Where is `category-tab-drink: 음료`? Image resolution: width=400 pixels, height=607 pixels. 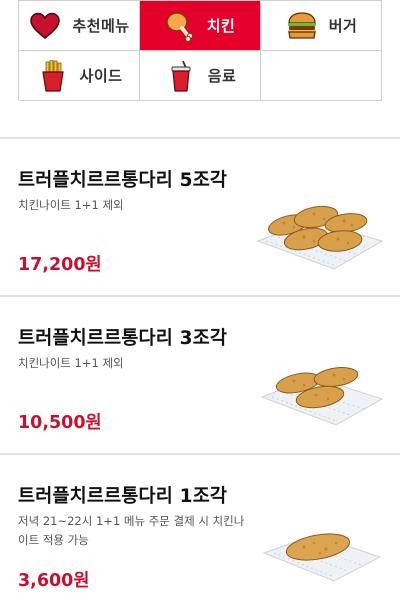 category-tab-drink: 음료 is located at coordinates (200, 76).